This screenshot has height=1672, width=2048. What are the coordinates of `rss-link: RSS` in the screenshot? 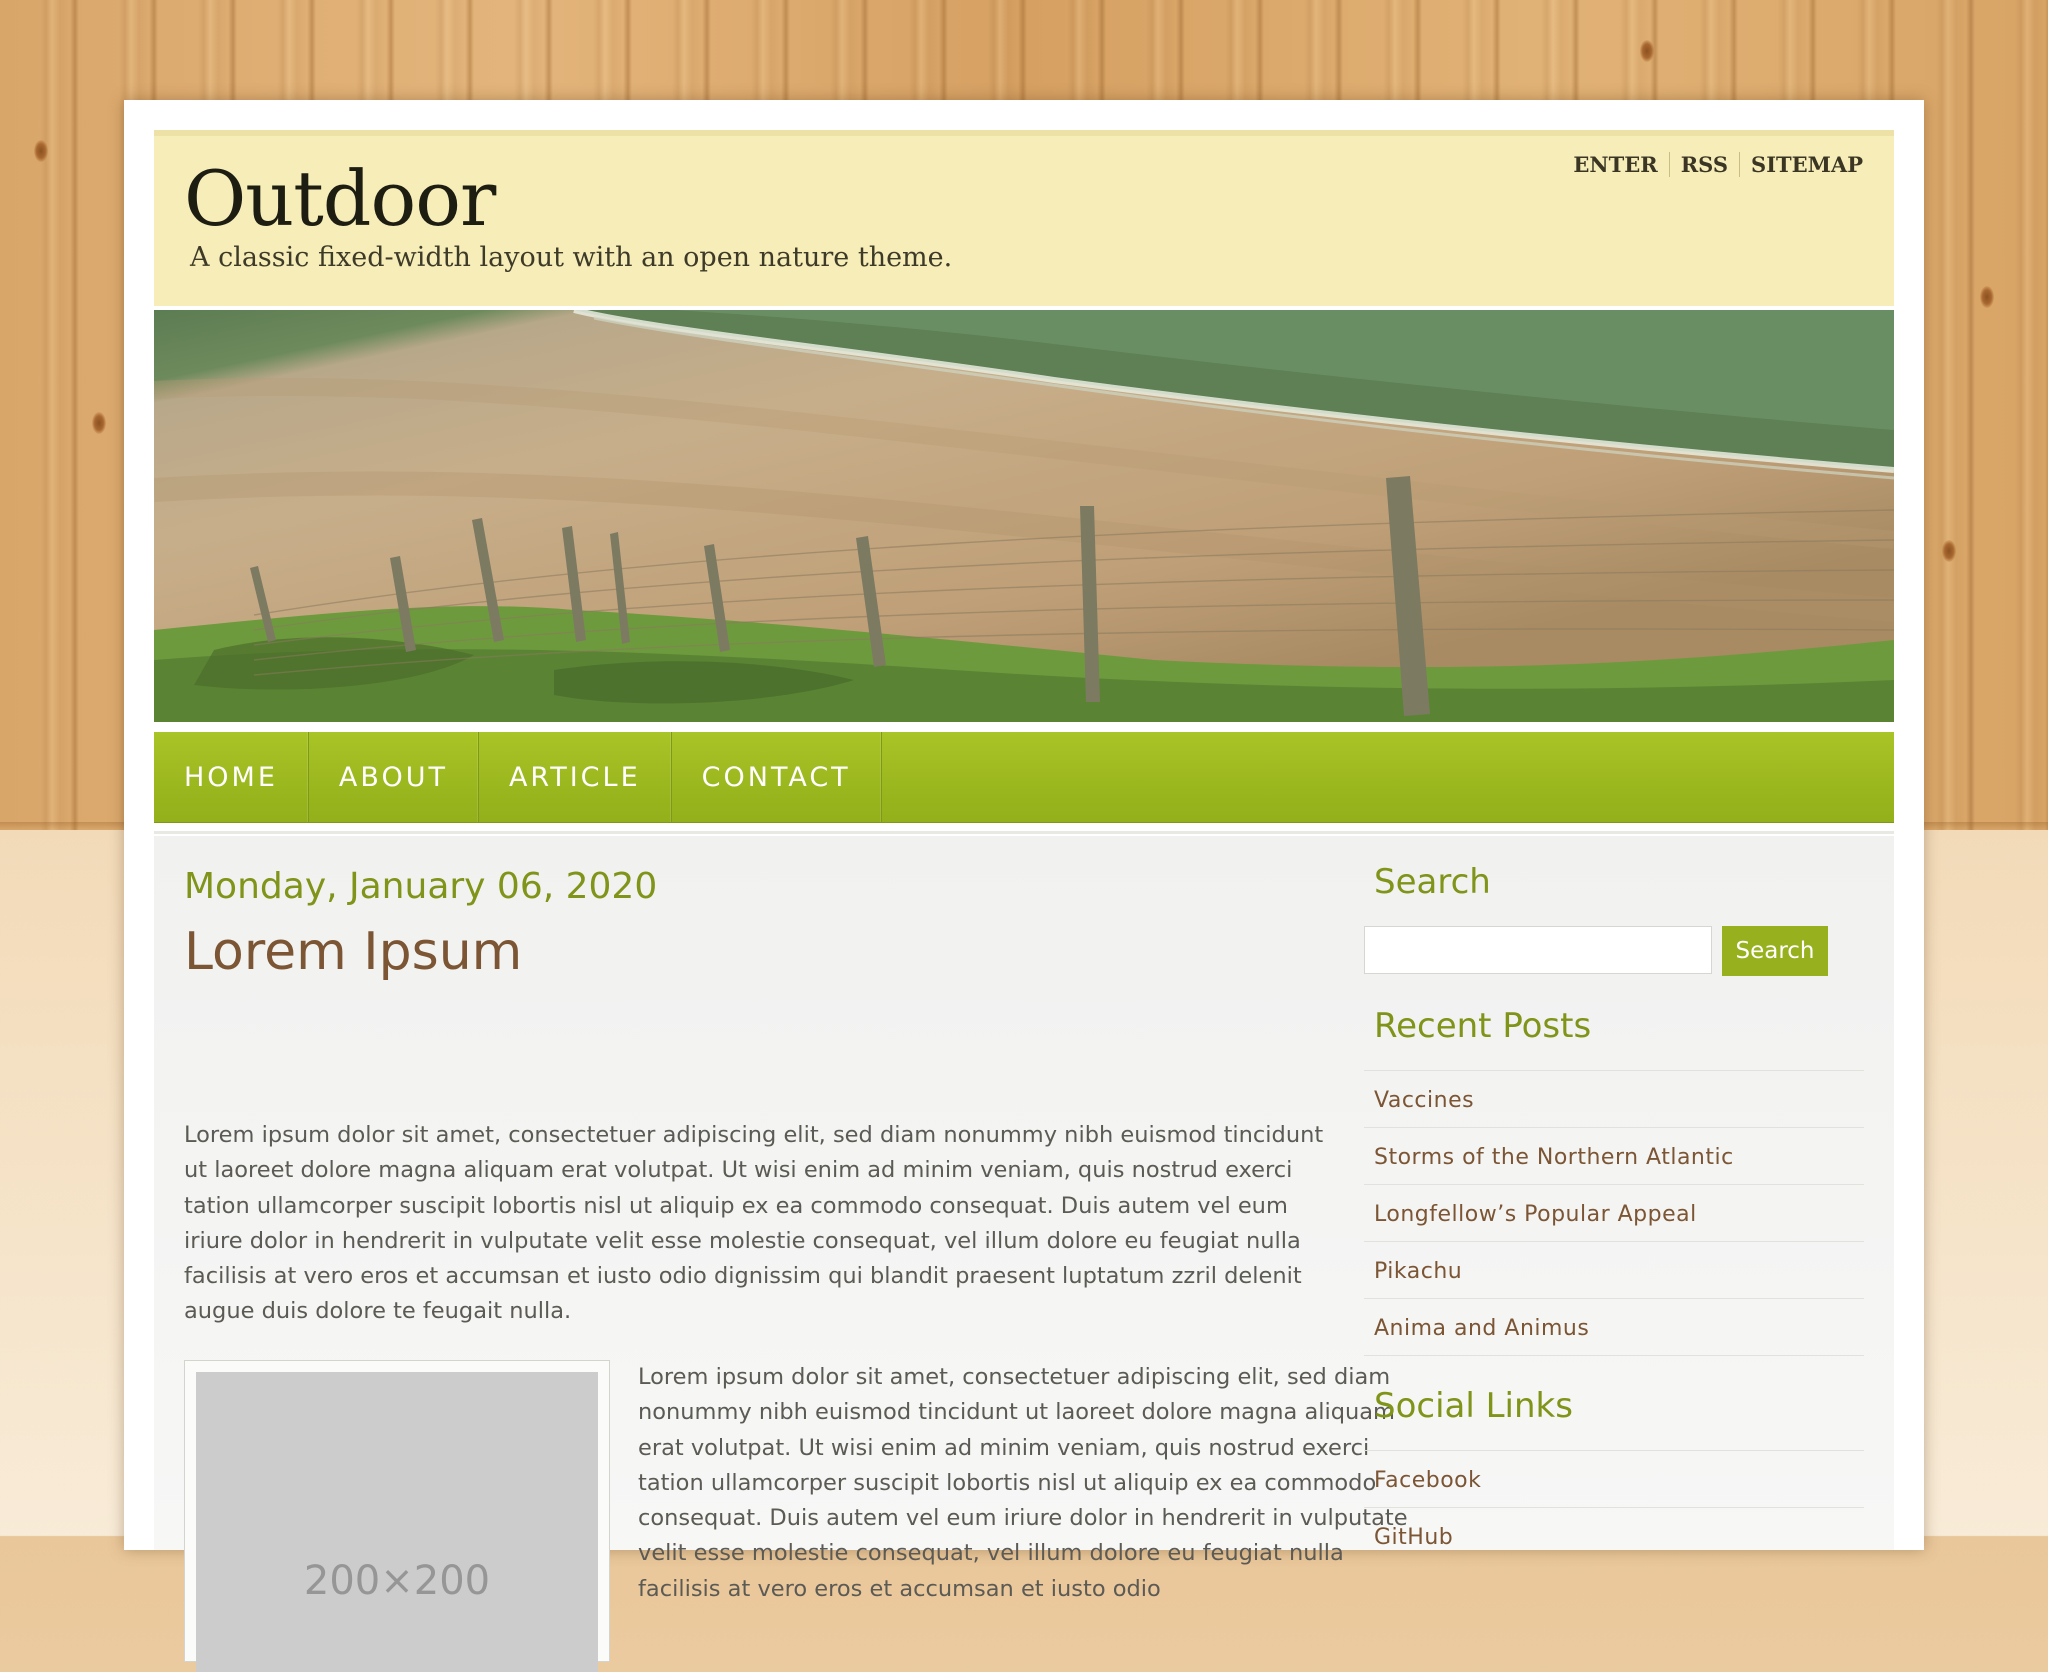 It's located at (1703, 164).